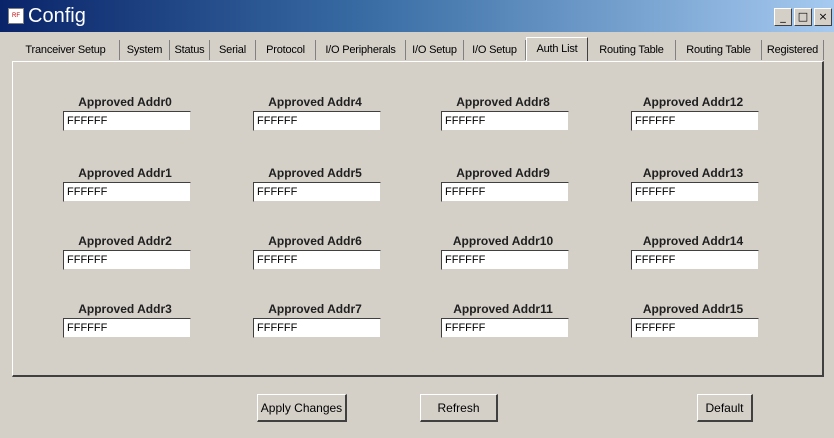 Image resolution: width=834 pixels, height=438 pixels. Describe the element at coordinates (693, 241) in the screenshot. I see `approved-addr-14-label: Approved Addr14` at that location.